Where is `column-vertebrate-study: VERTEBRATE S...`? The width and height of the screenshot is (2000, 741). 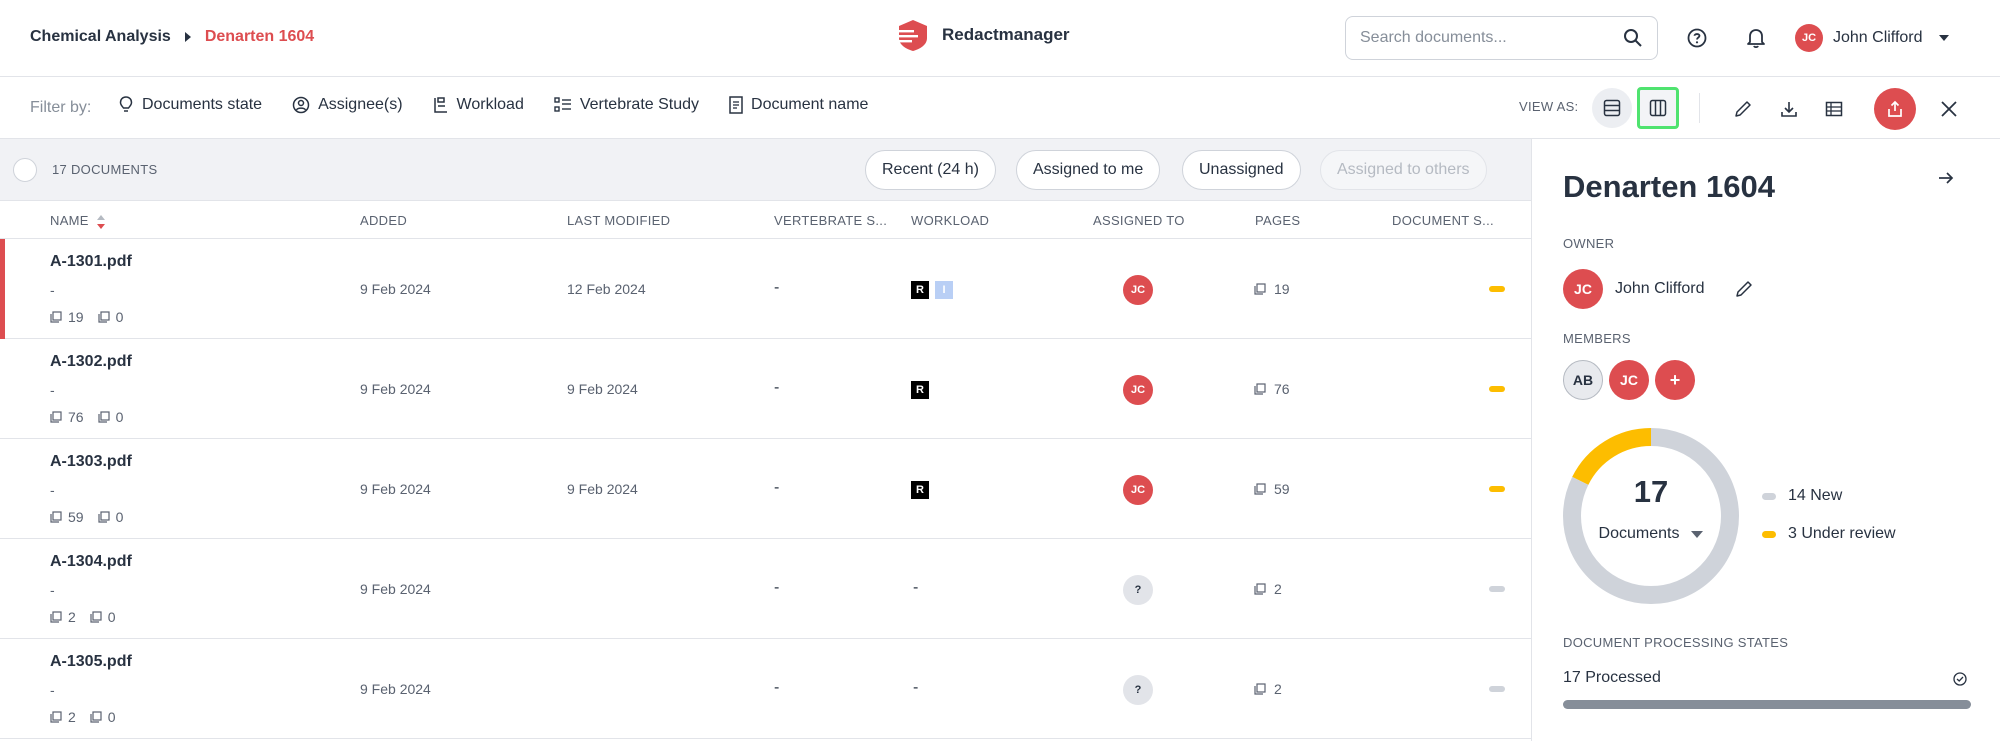 column-vertebrate-study: VERTEBRATE S... is located at coordinates (830, 220).